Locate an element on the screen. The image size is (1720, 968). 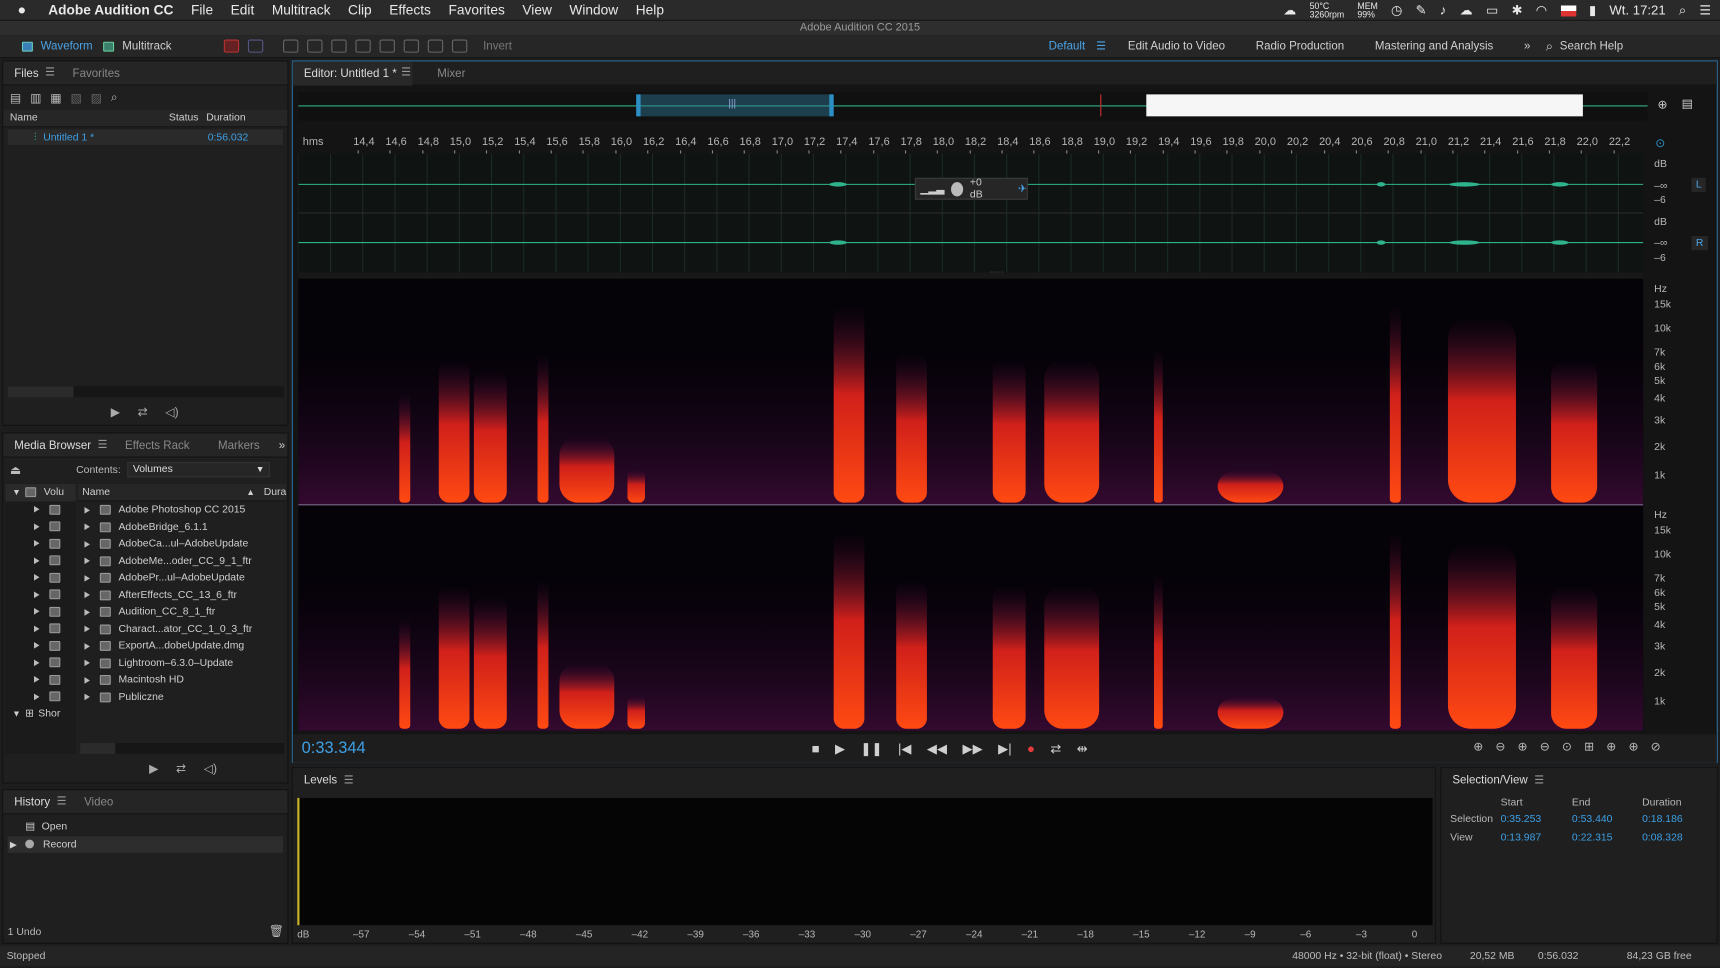
timemachine-icon: ◷ is located at coordinates (1397, 11).